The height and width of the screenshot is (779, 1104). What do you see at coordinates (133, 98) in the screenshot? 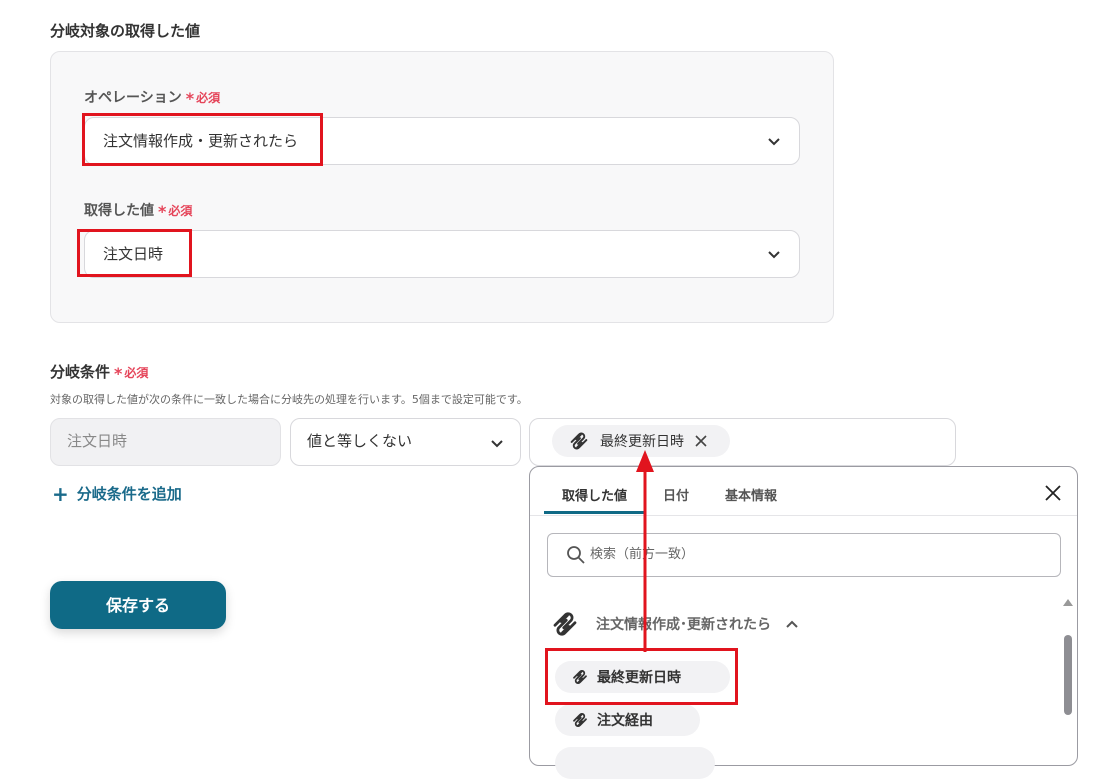
I see `operation-label-text: オペレーション` at bounding box center [133, 98].